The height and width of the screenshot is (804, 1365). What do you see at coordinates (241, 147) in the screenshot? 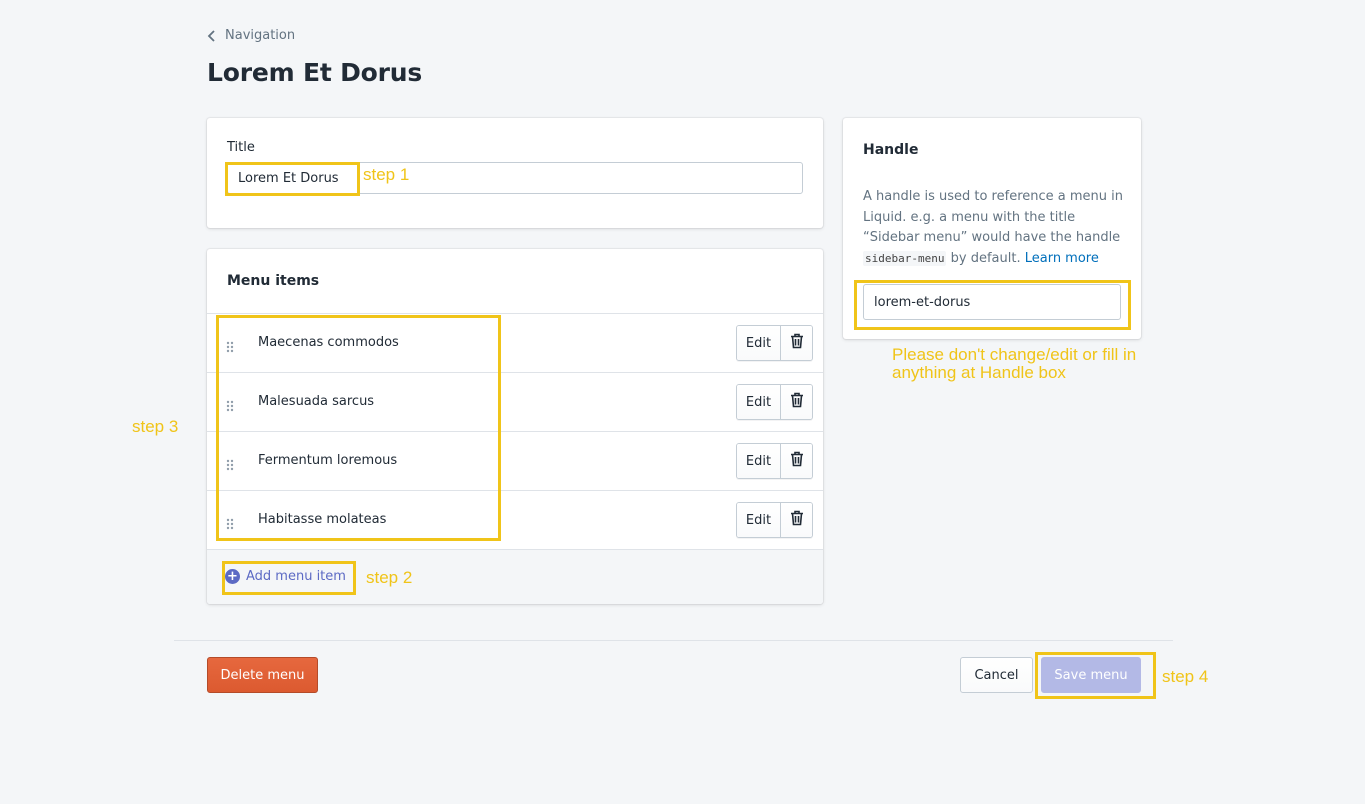
I see `title-field-label: Title` at bounding box center [241, 147].